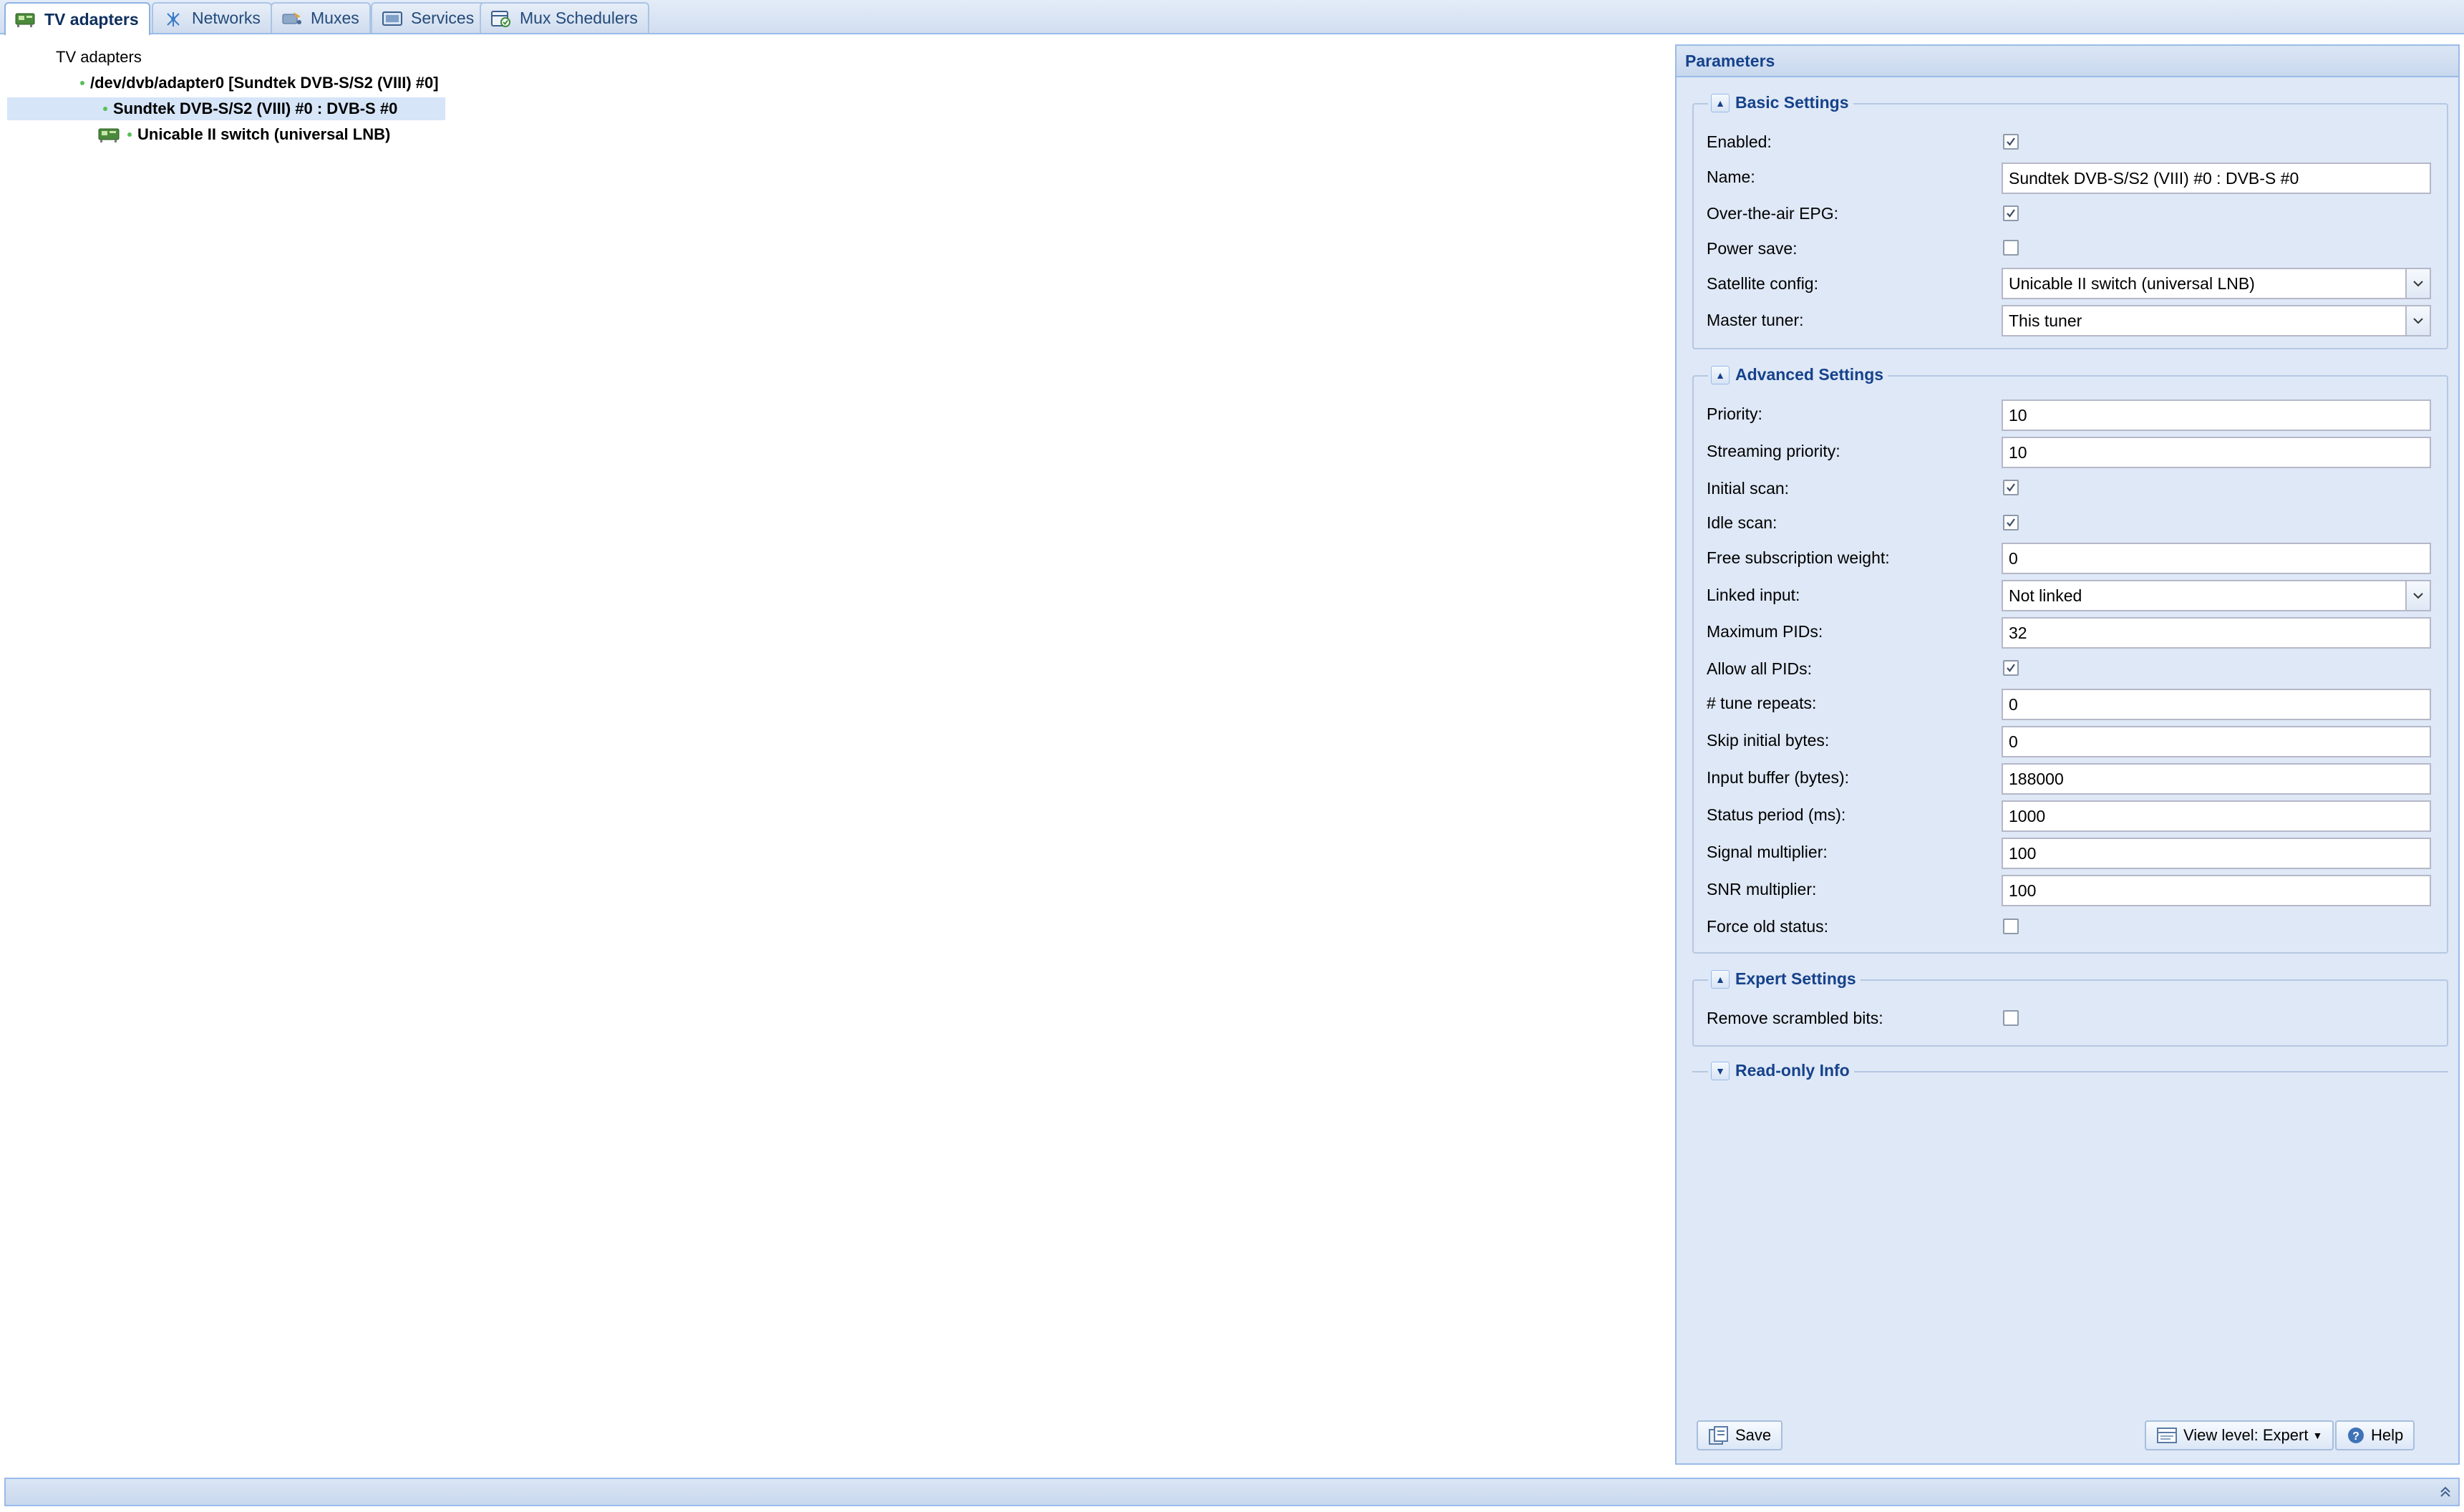 The width and height of the screenshot is (2464, 1512). What do you see at coordinates (1762, 888) in the screenshot?
I see `snr-multiplier-label: SNR multiplier:` at bounding box center [1762, 888].